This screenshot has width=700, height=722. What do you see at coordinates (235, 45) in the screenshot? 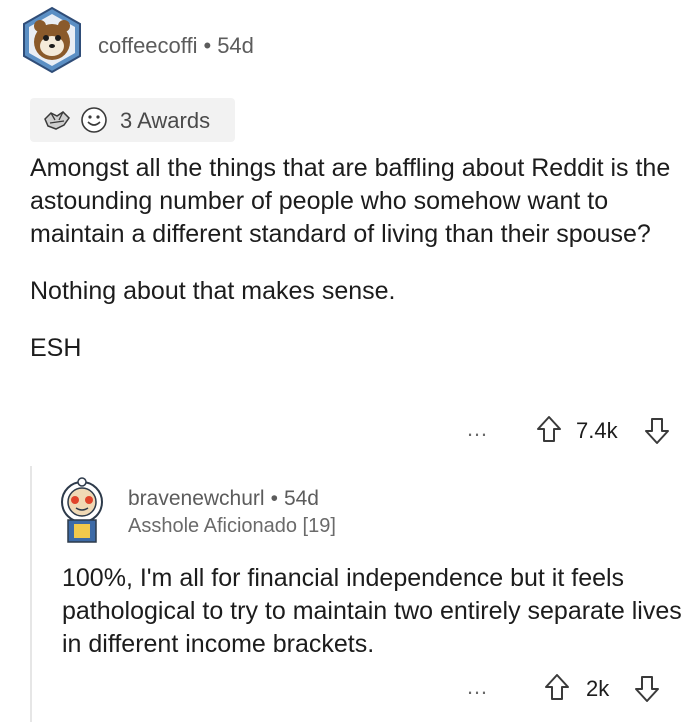
I see `comment-age: 54d` at bounding box center [235, 45].